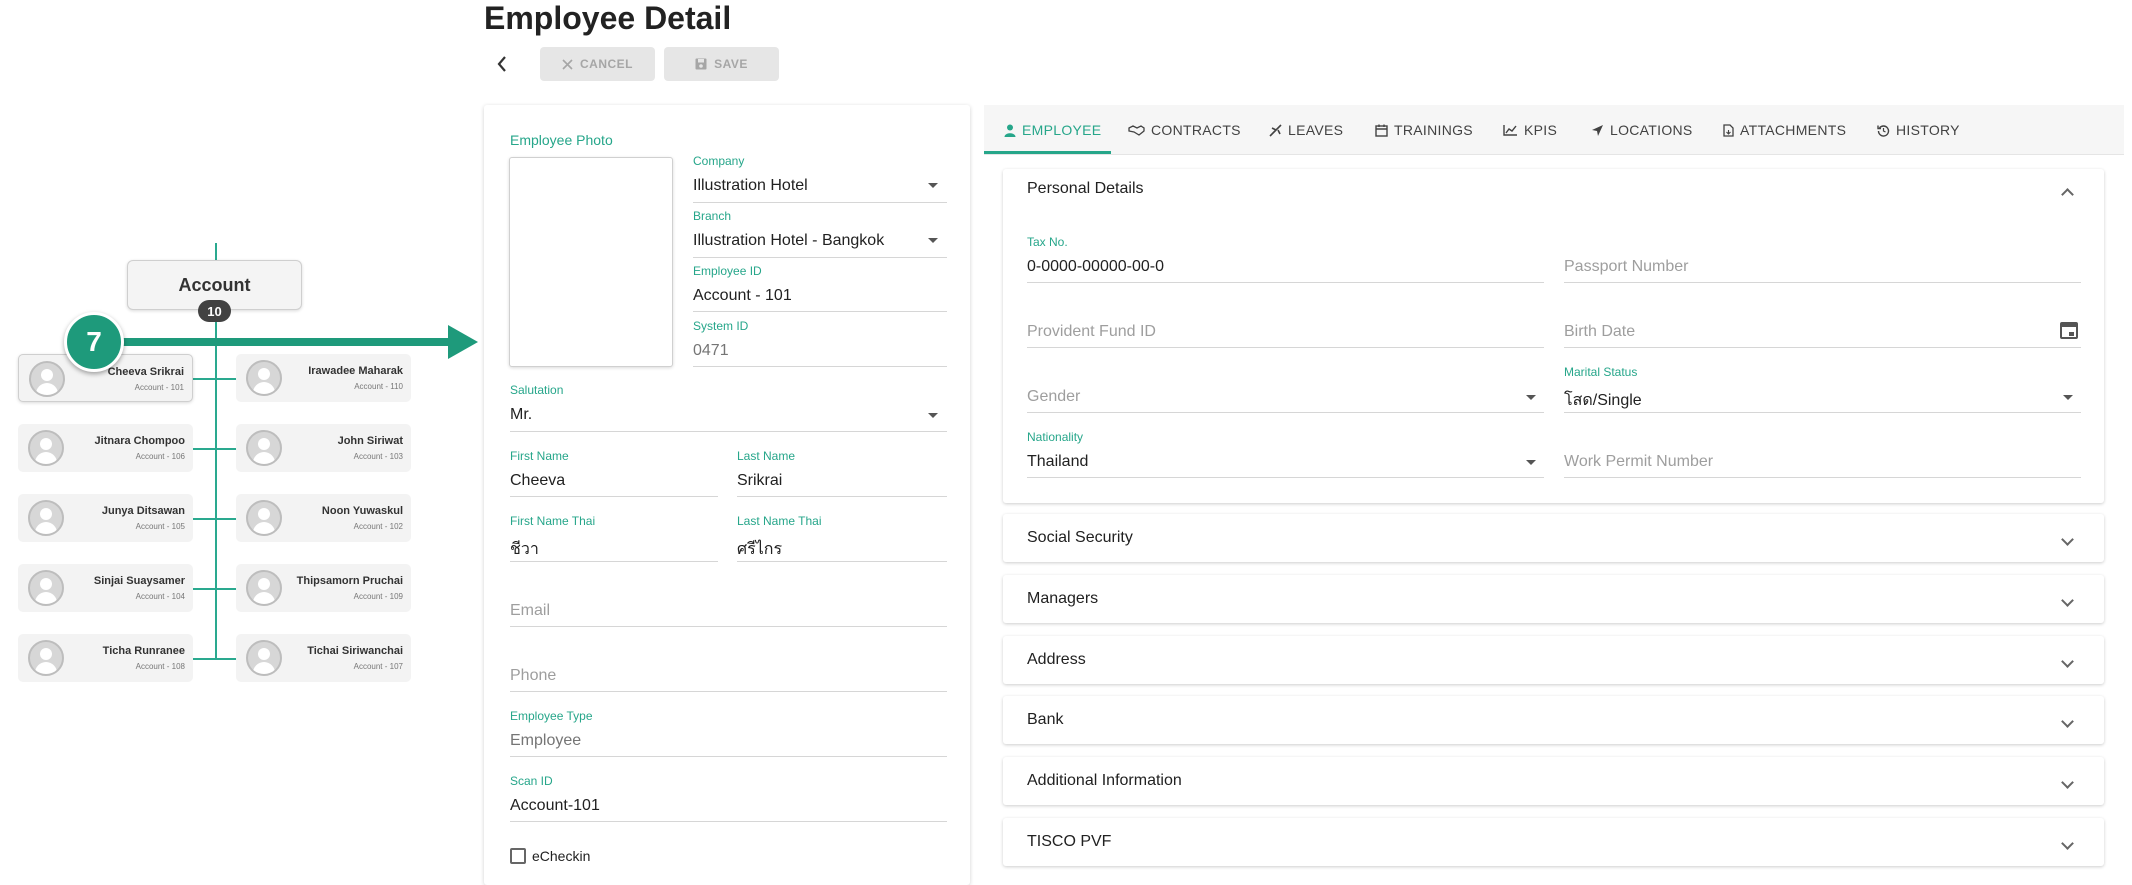  What do you see at coordinates (323, 378) in the screenshot?
I see `employee-card: Irawadee Maharak Account - 110` at bounding box center [323, 378].